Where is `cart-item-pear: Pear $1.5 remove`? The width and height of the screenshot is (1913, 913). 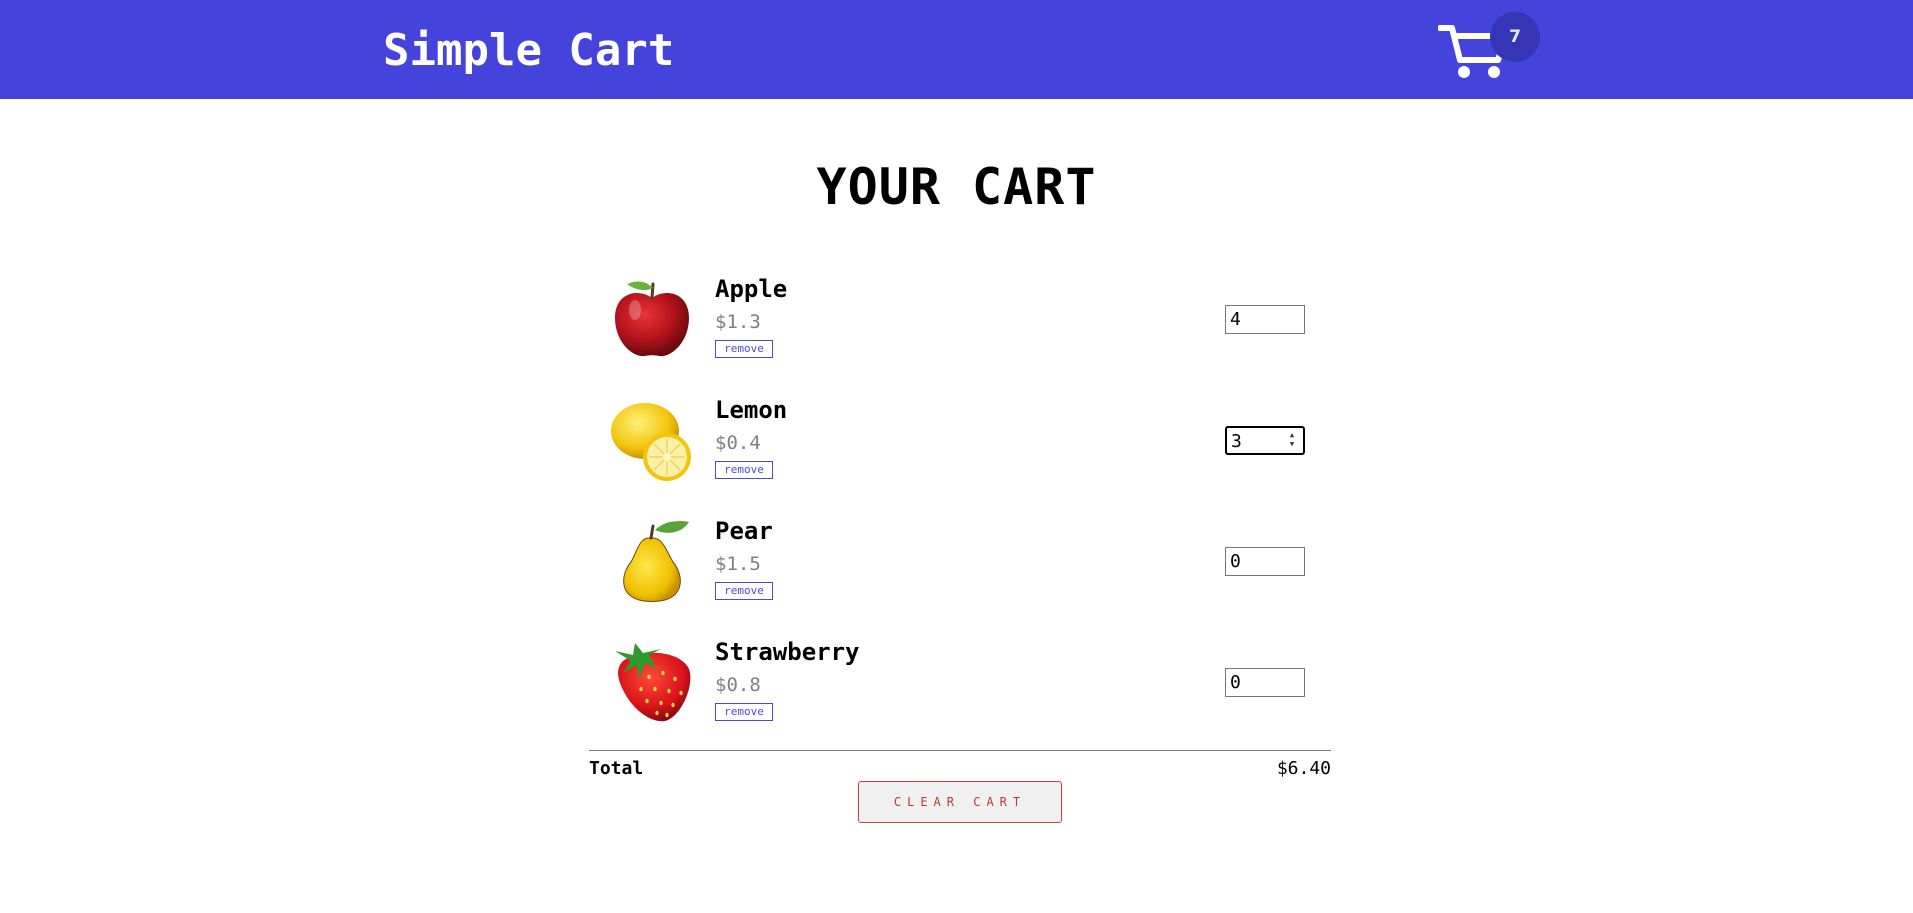
cart-item-pear: Pear $1.5 remove is located at coordinates (960, 562).